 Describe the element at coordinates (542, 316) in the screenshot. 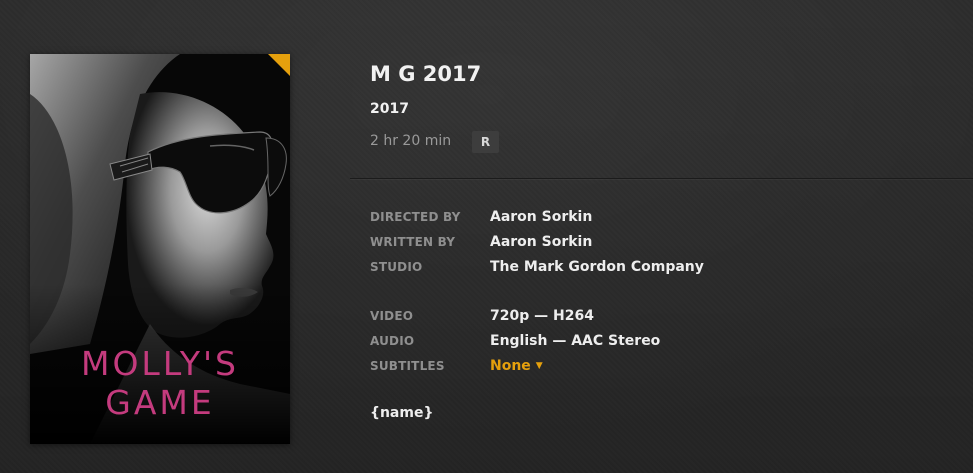

I see `video-value: 720p — H264` at that location.